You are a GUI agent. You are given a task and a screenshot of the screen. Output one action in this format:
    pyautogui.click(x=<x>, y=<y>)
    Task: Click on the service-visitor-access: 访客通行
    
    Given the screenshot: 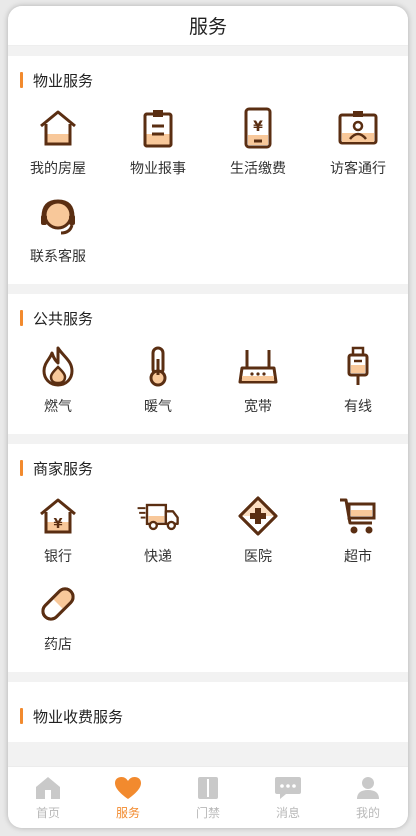 What is the action you would take?
    pyautogui.click(x=358, y=146)
    